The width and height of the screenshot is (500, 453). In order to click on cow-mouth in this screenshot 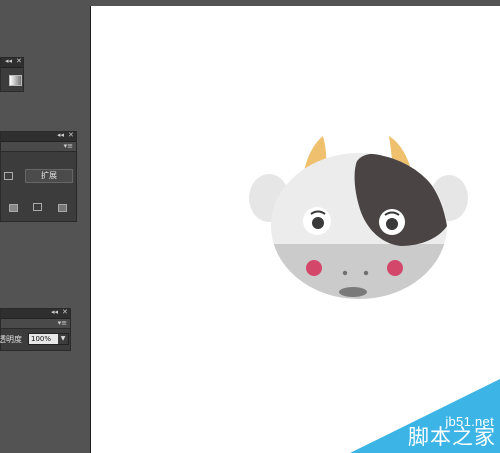, I will do `click(353, 292)`.